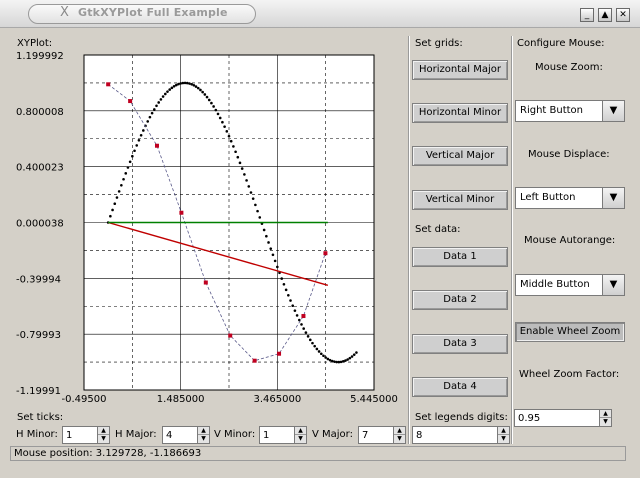  What do you see at coordinates (153, 12) in the screenshot?
I see `window-title: GtkXYPlot Full Example` at bounding box center [153, 12].